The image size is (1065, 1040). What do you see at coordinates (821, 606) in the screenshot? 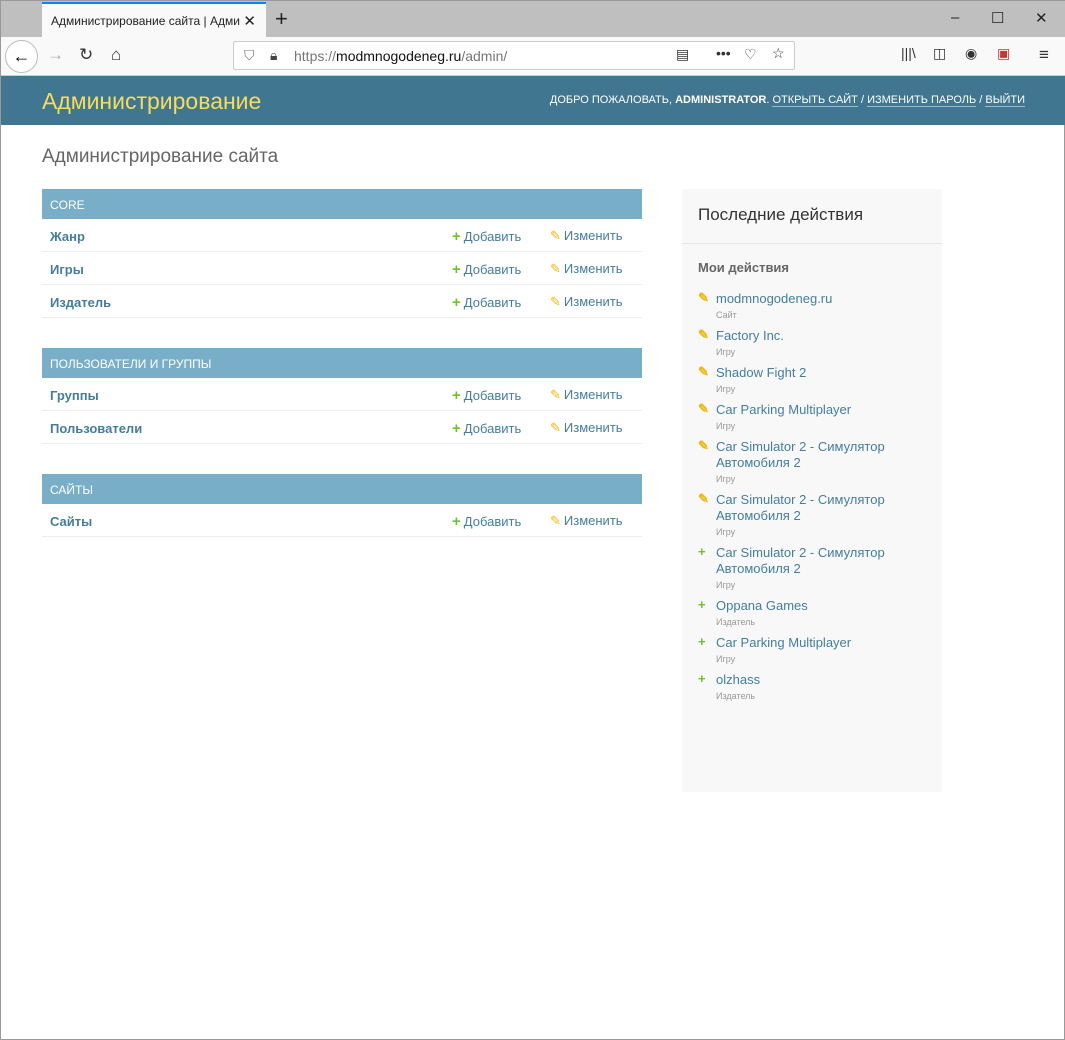
I see `action-object-link: Oppana Games` at bounding box center [821, 606].